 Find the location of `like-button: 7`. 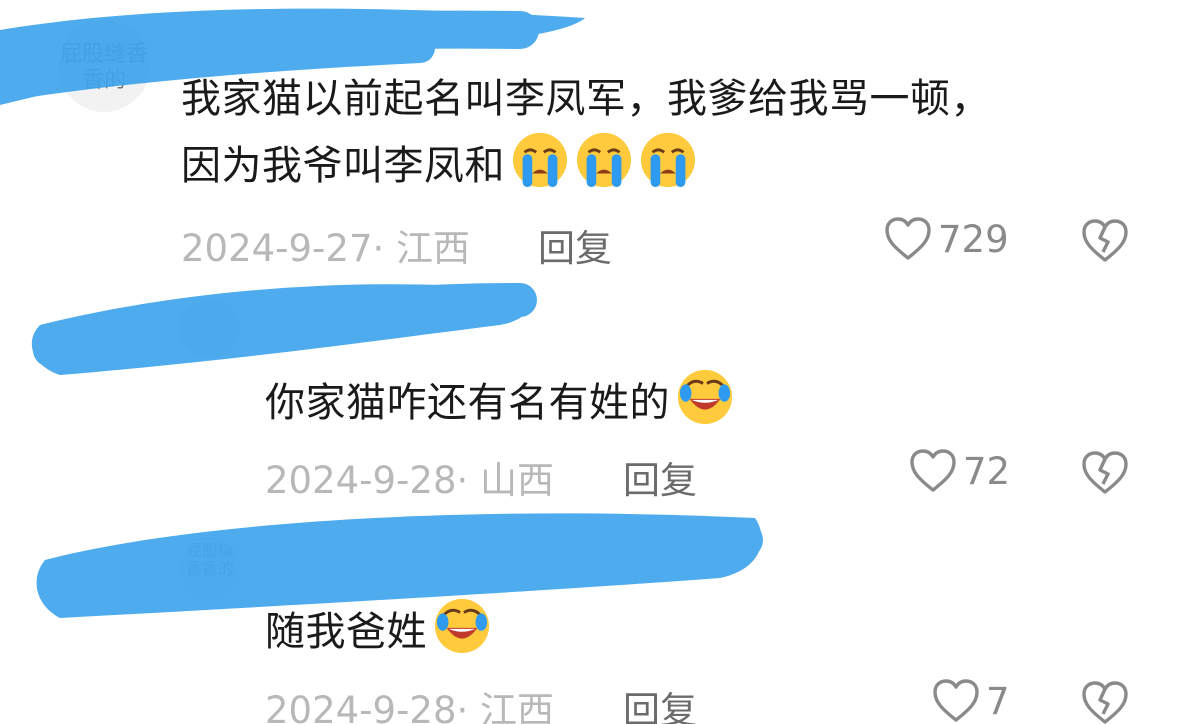

like-button: 7 is located at coordinates (971, 701).